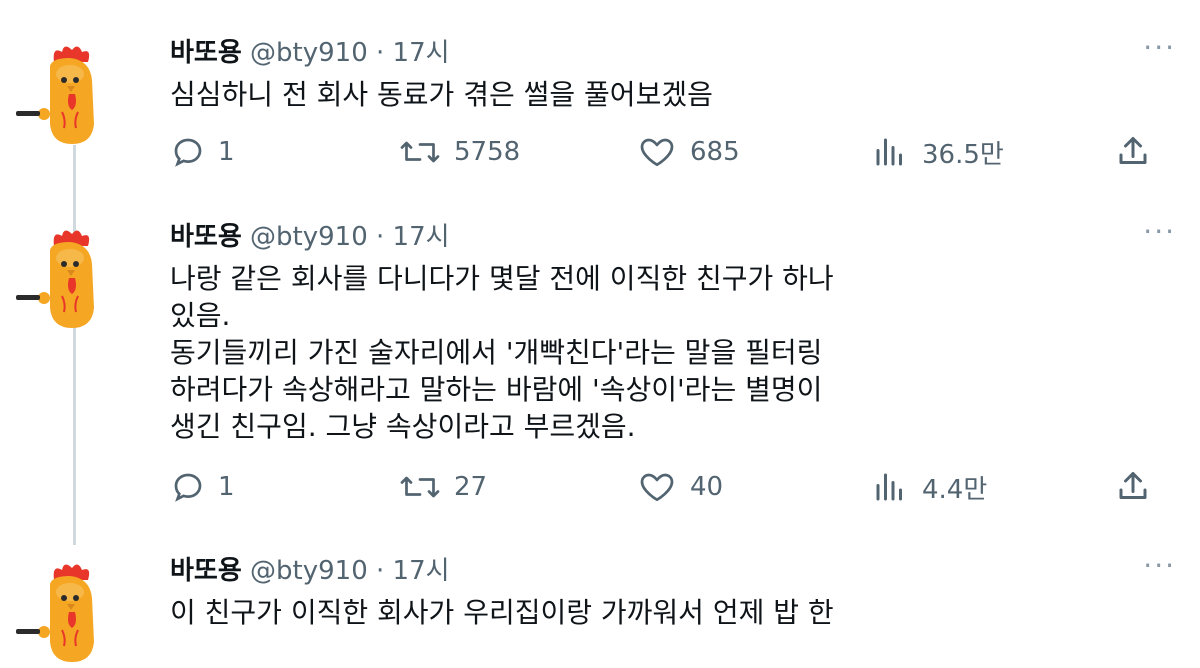 The height and width of the screenshot is (668, 1200). What do you see at coordinates (471, 487) in the screenshot?
I see `retweet-count: 27` at bounding box center [471, 487].